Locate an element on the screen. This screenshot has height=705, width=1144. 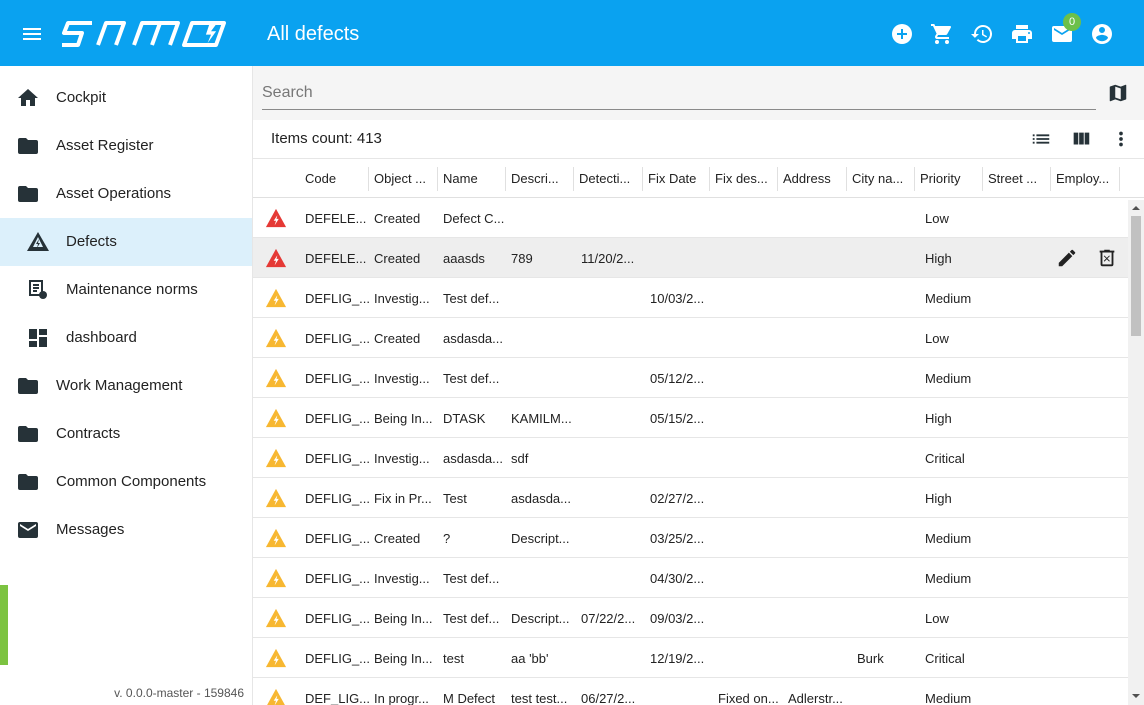
list-view-icon is located at coordinates (1041, 139).